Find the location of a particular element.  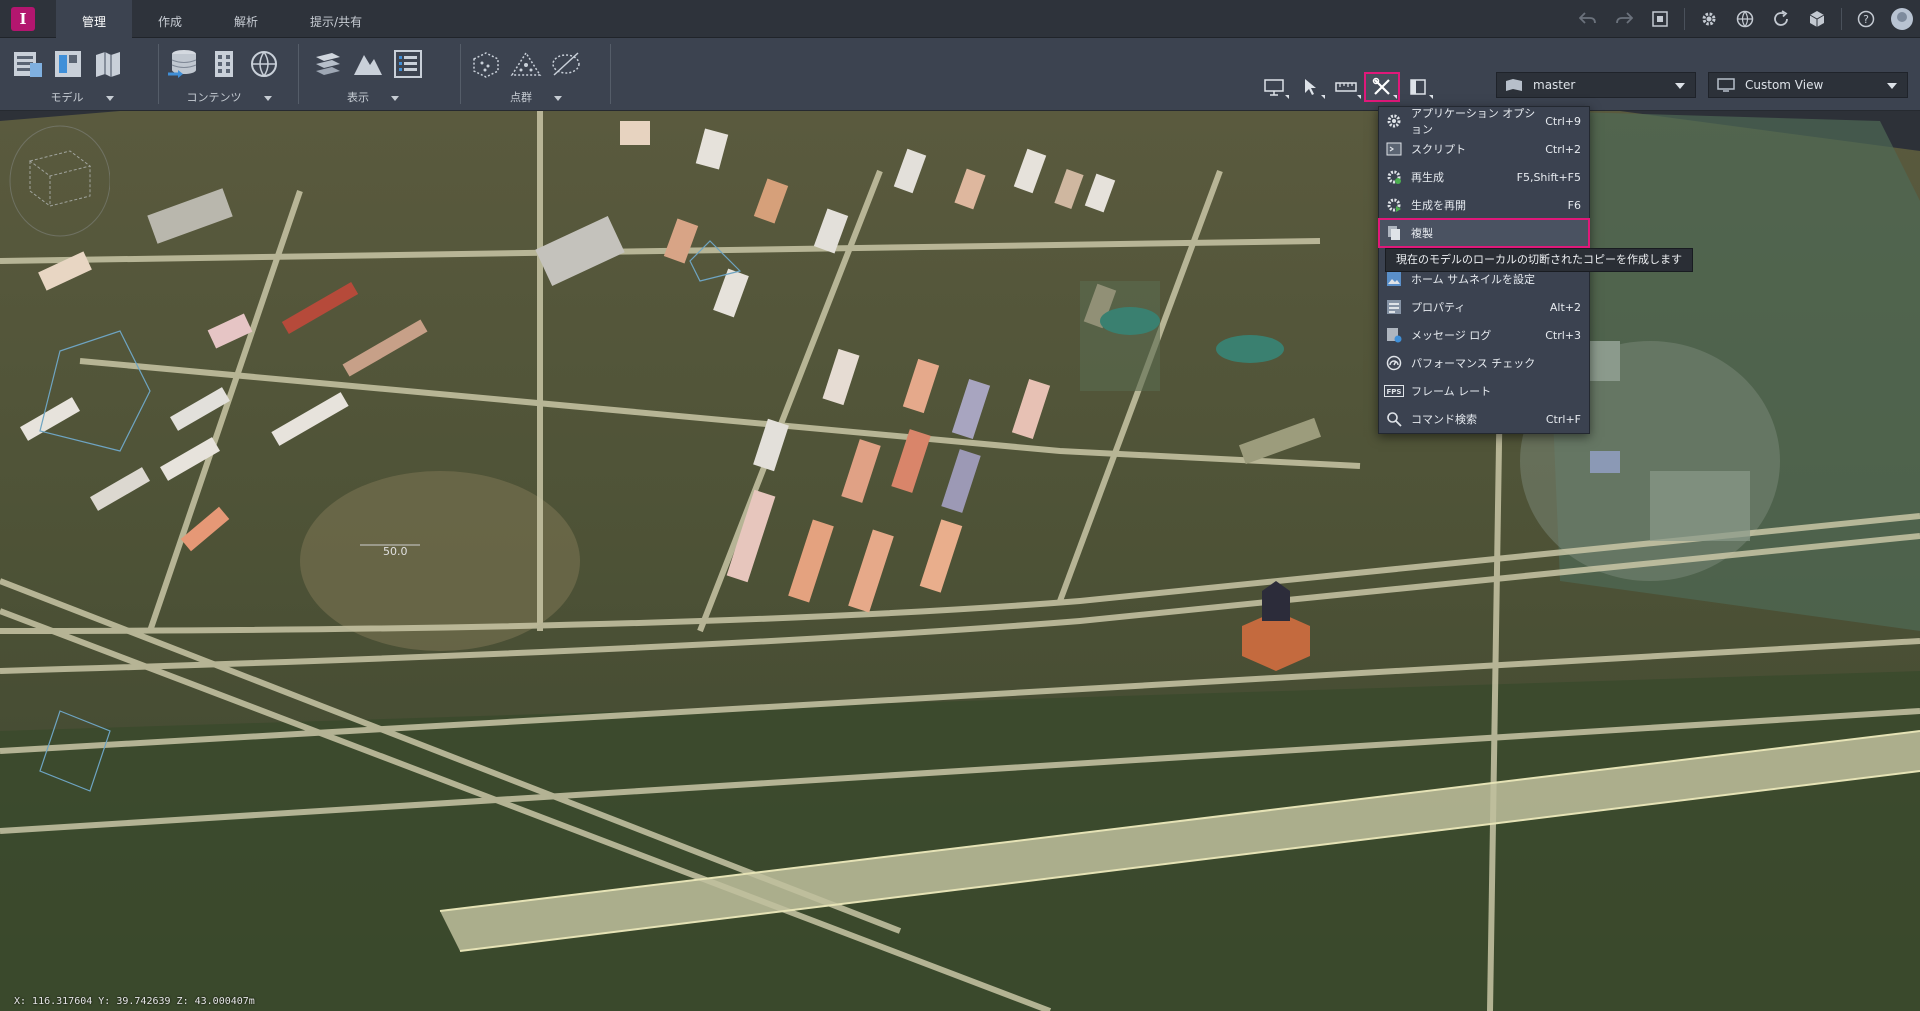

model-layout-icon is located at coordinates (68, 64).